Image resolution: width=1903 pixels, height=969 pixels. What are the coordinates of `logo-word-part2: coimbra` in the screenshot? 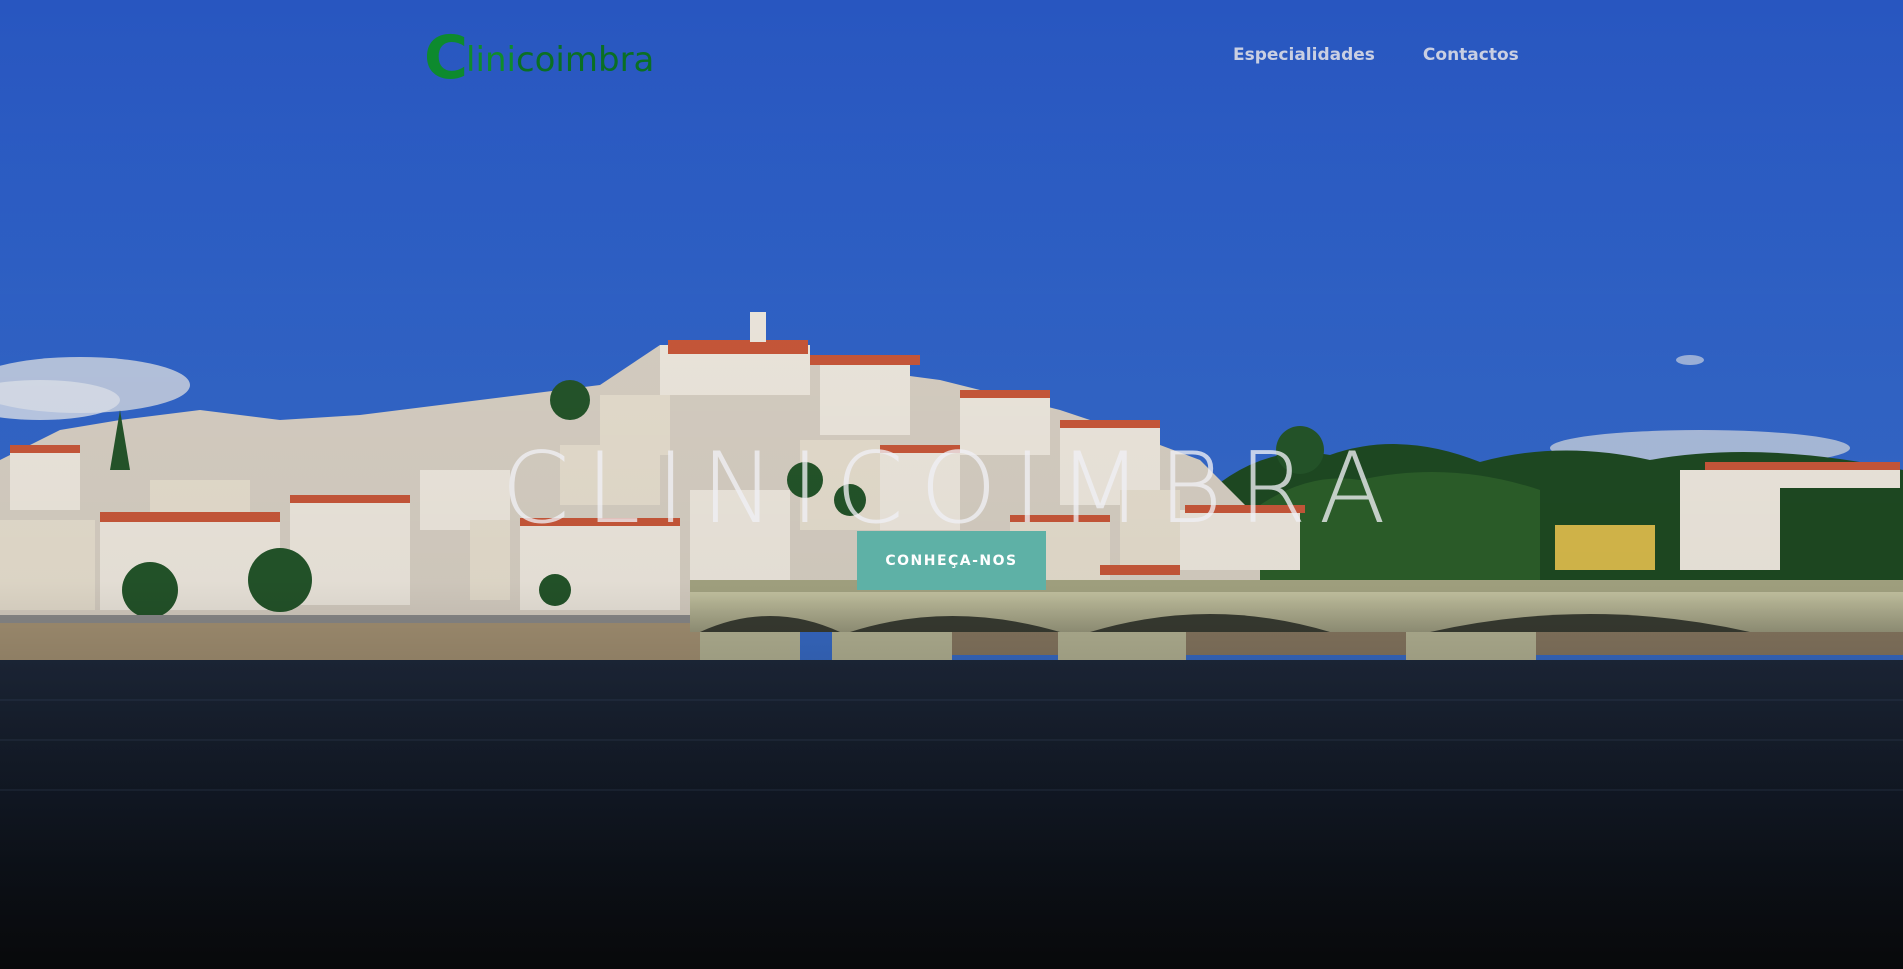 It's located at (585, 60).